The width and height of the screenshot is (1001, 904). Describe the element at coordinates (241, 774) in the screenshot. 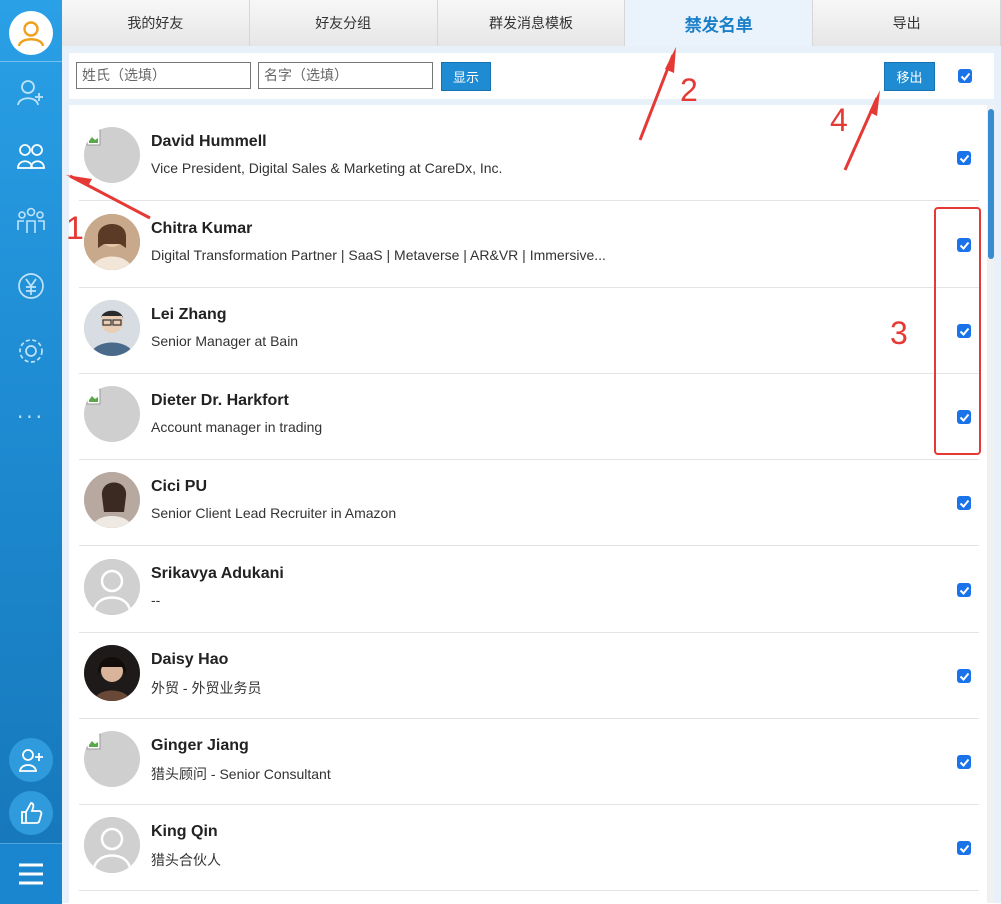

I see `contact-title: 猎头顾问 - Senior Consultant` at that location.